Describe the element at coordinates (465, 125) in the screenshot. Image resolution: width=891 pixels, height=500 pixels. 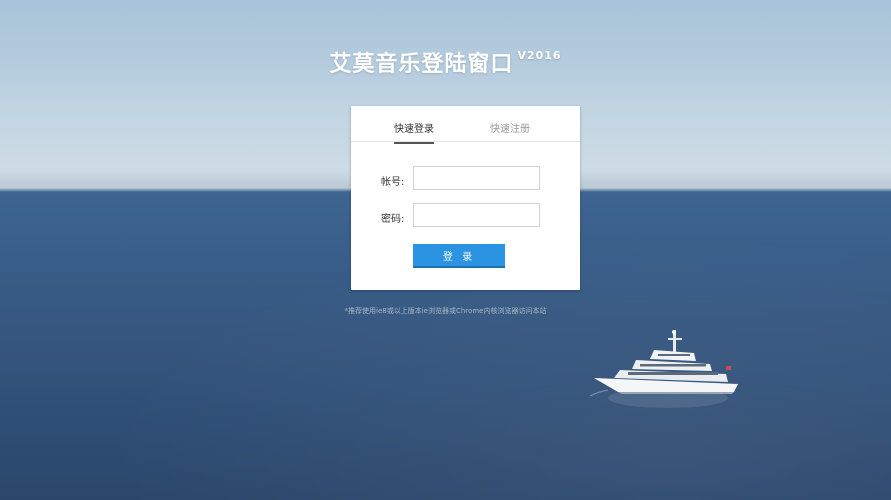
I see `login-tabs: 快速登录 快速注册` at that location.